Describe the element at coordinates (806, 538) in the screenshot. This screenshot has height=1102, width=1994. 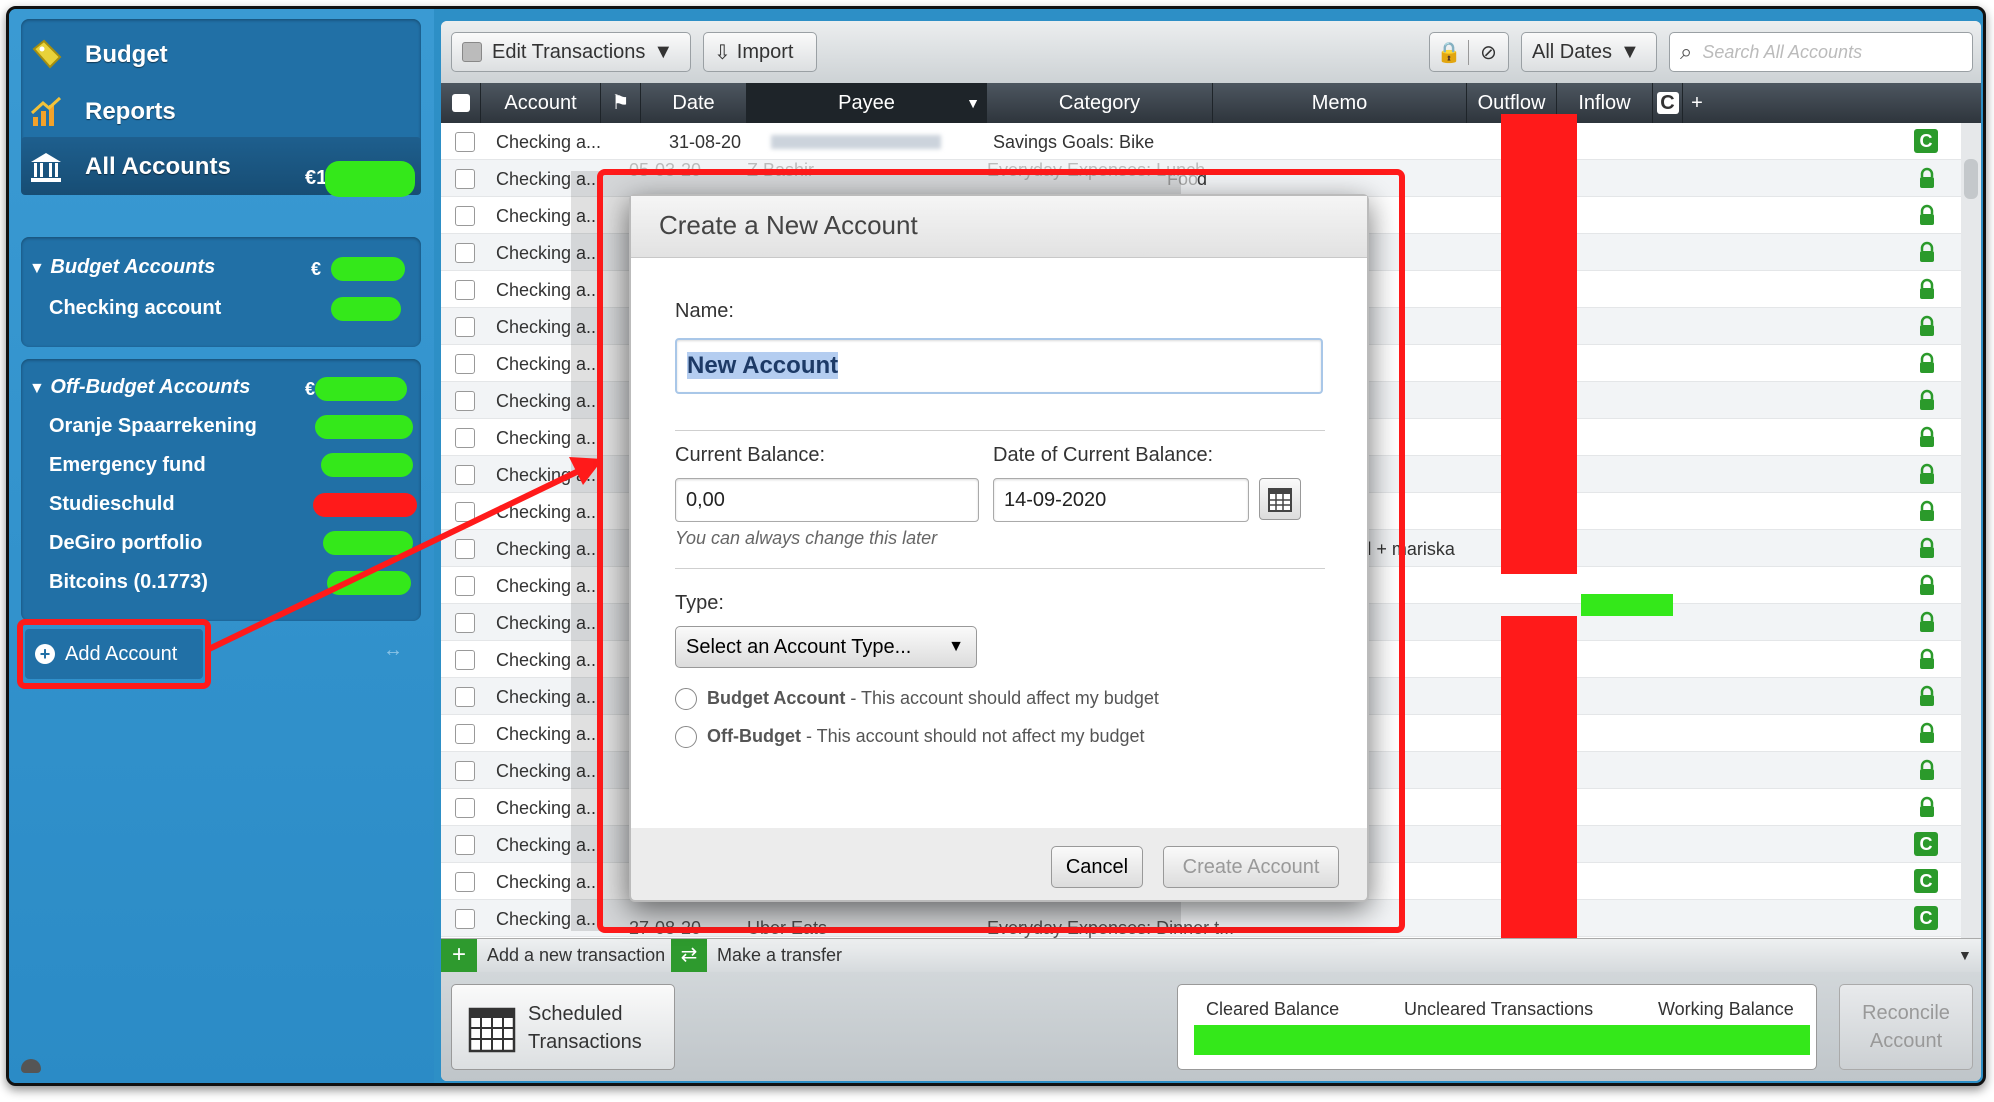
I see `balance-hint: You can always change this later` at that location.